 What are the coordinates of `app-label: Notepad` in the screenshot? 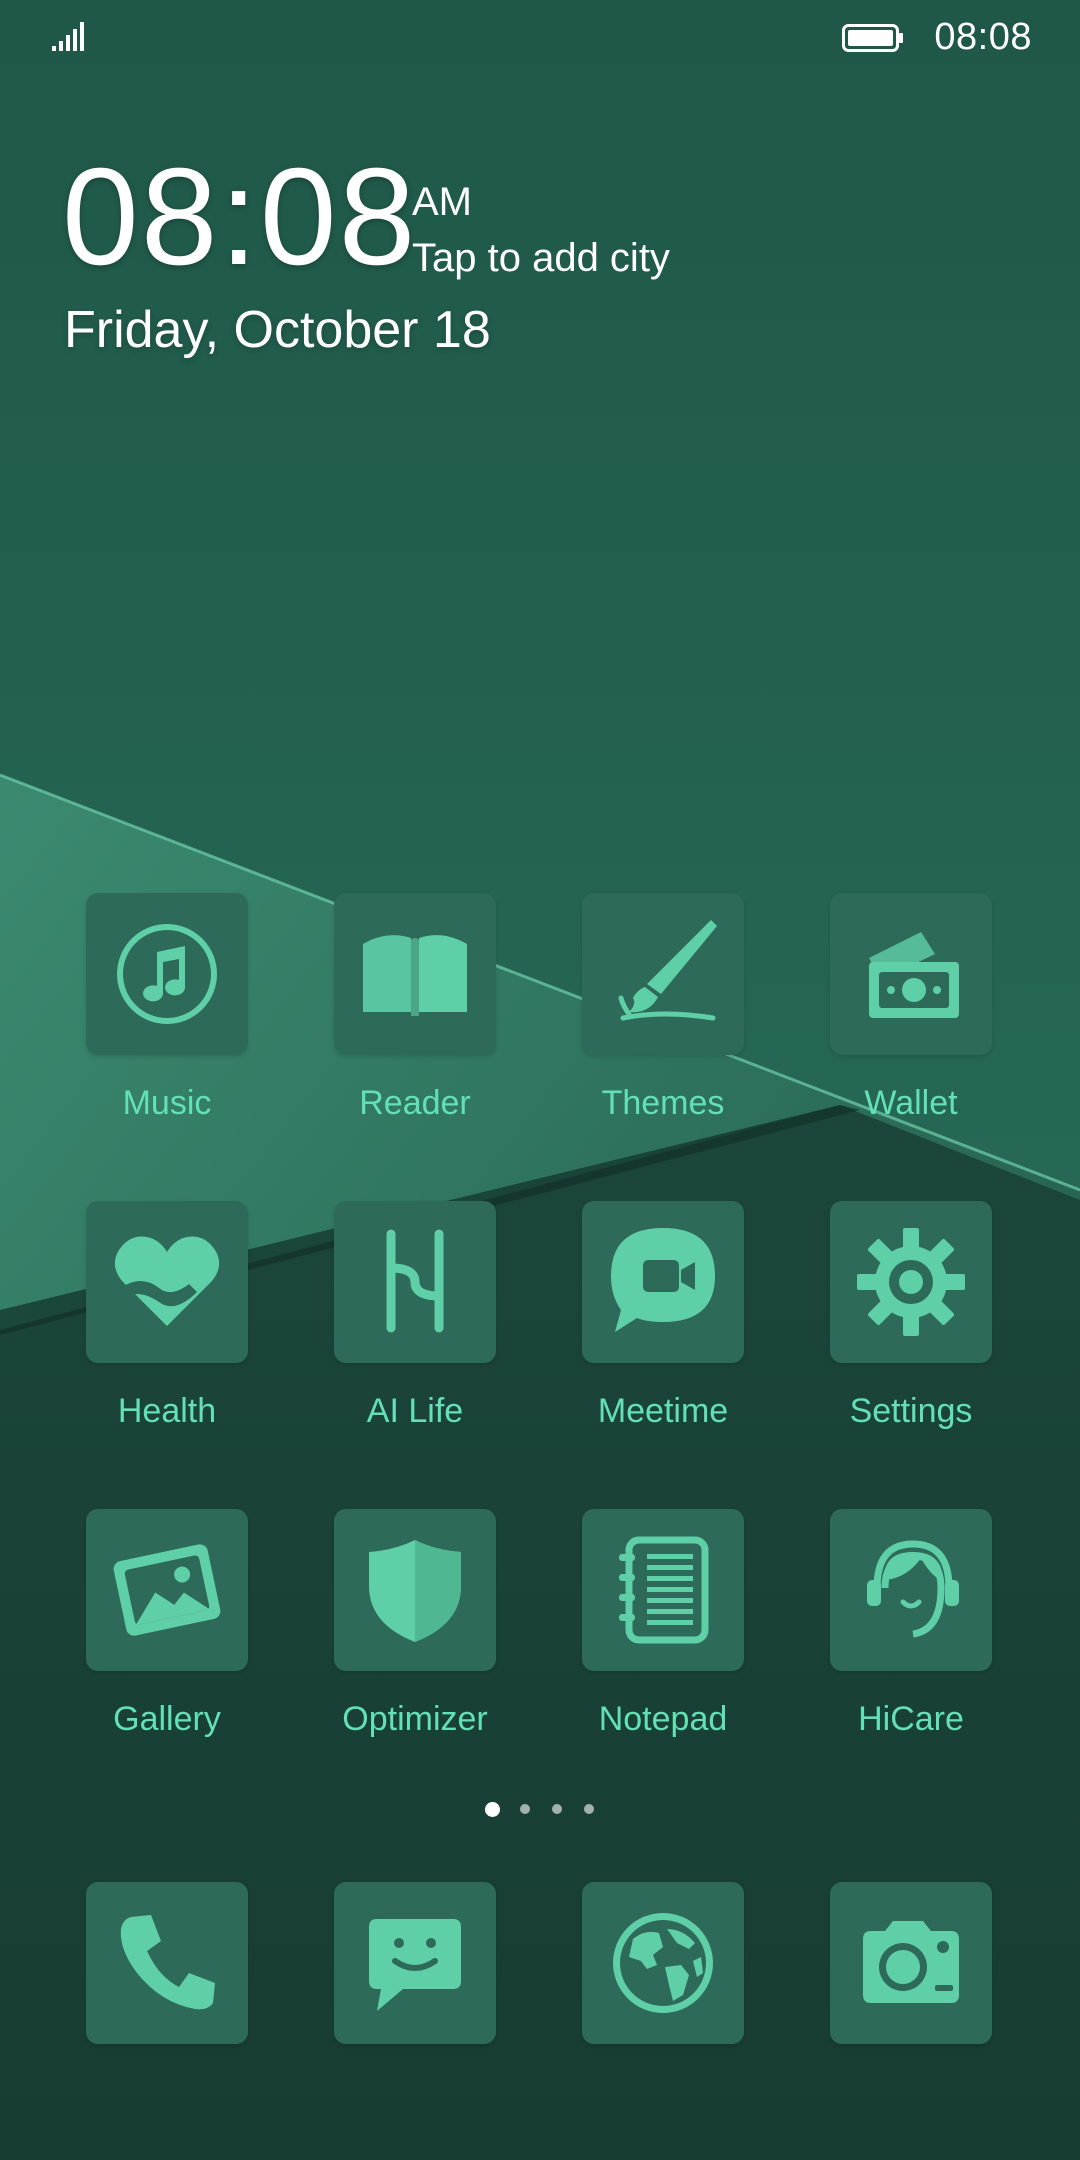 It's located at (663, 1719).